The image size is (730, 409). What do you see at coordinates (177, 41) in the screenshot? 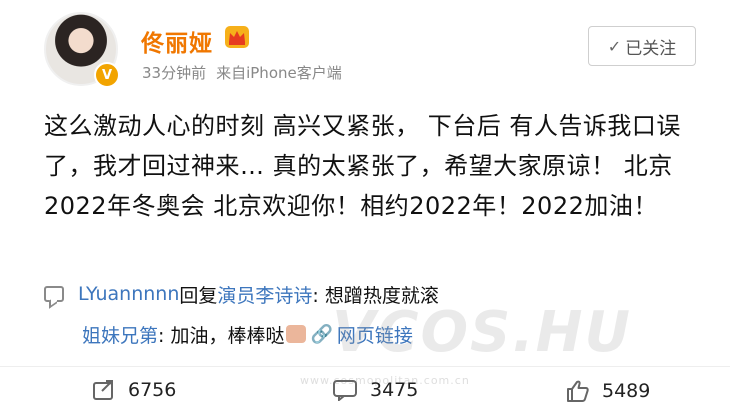
I see `username: 佟丽娅` at bounding box center [177, 41].